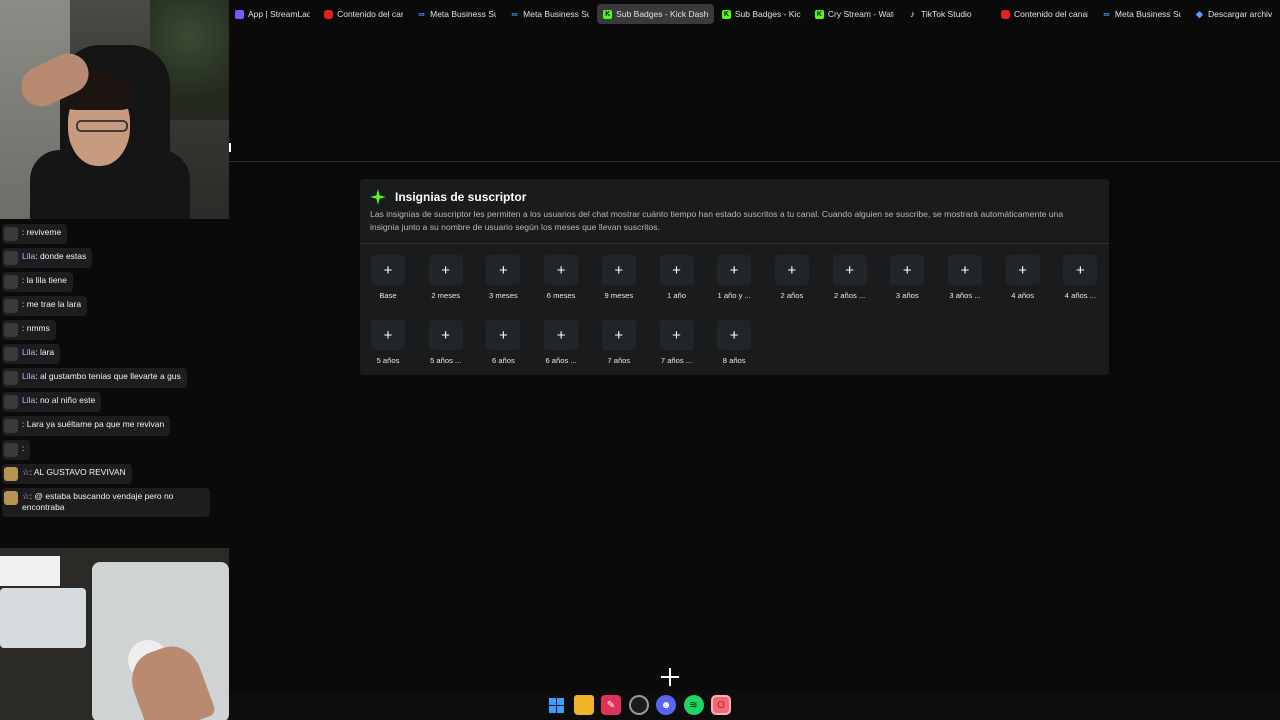 This screenshot has height=720, width=1280. I want to click on subscriber-badge-slot: +8 años, so click(734, 342).